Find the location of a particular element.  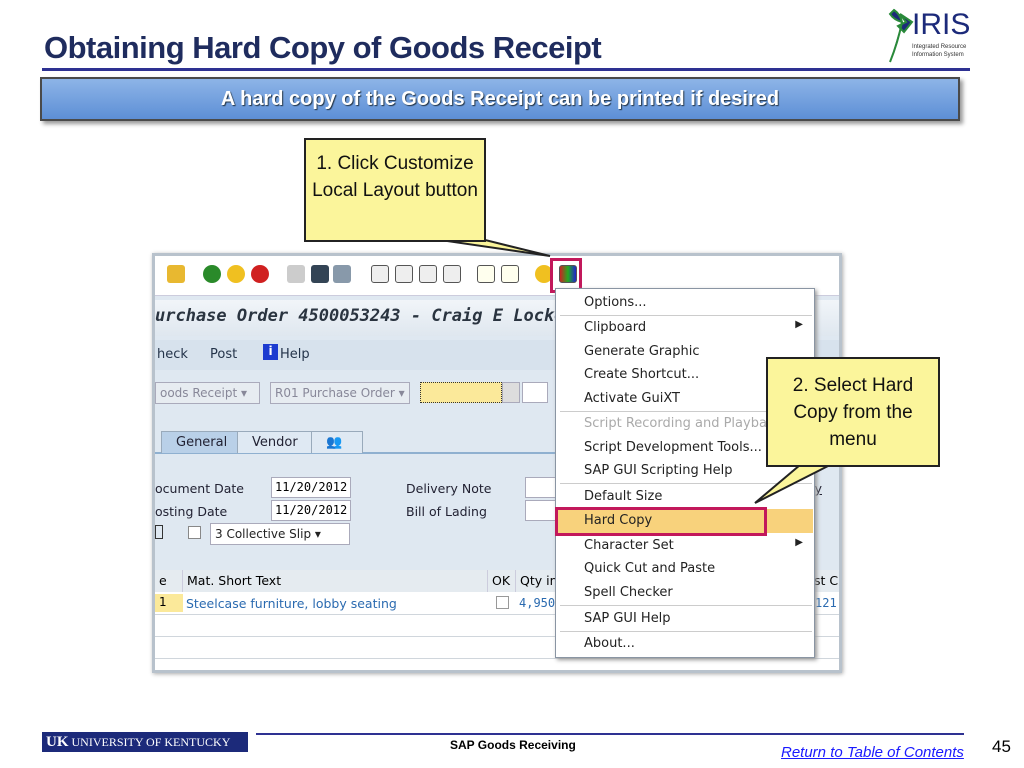

callout-2-pointer is located at coordinates (792, 484).